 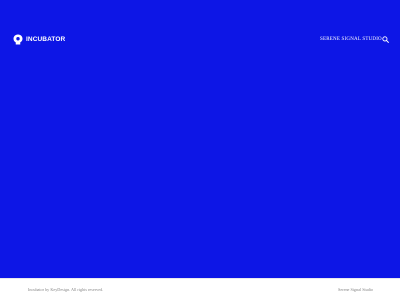 What do you see at coordinates (356, 289) in the screenshot?
I see `footer-site-name: Serene Signal Studio` at bounding box center [356, 289].